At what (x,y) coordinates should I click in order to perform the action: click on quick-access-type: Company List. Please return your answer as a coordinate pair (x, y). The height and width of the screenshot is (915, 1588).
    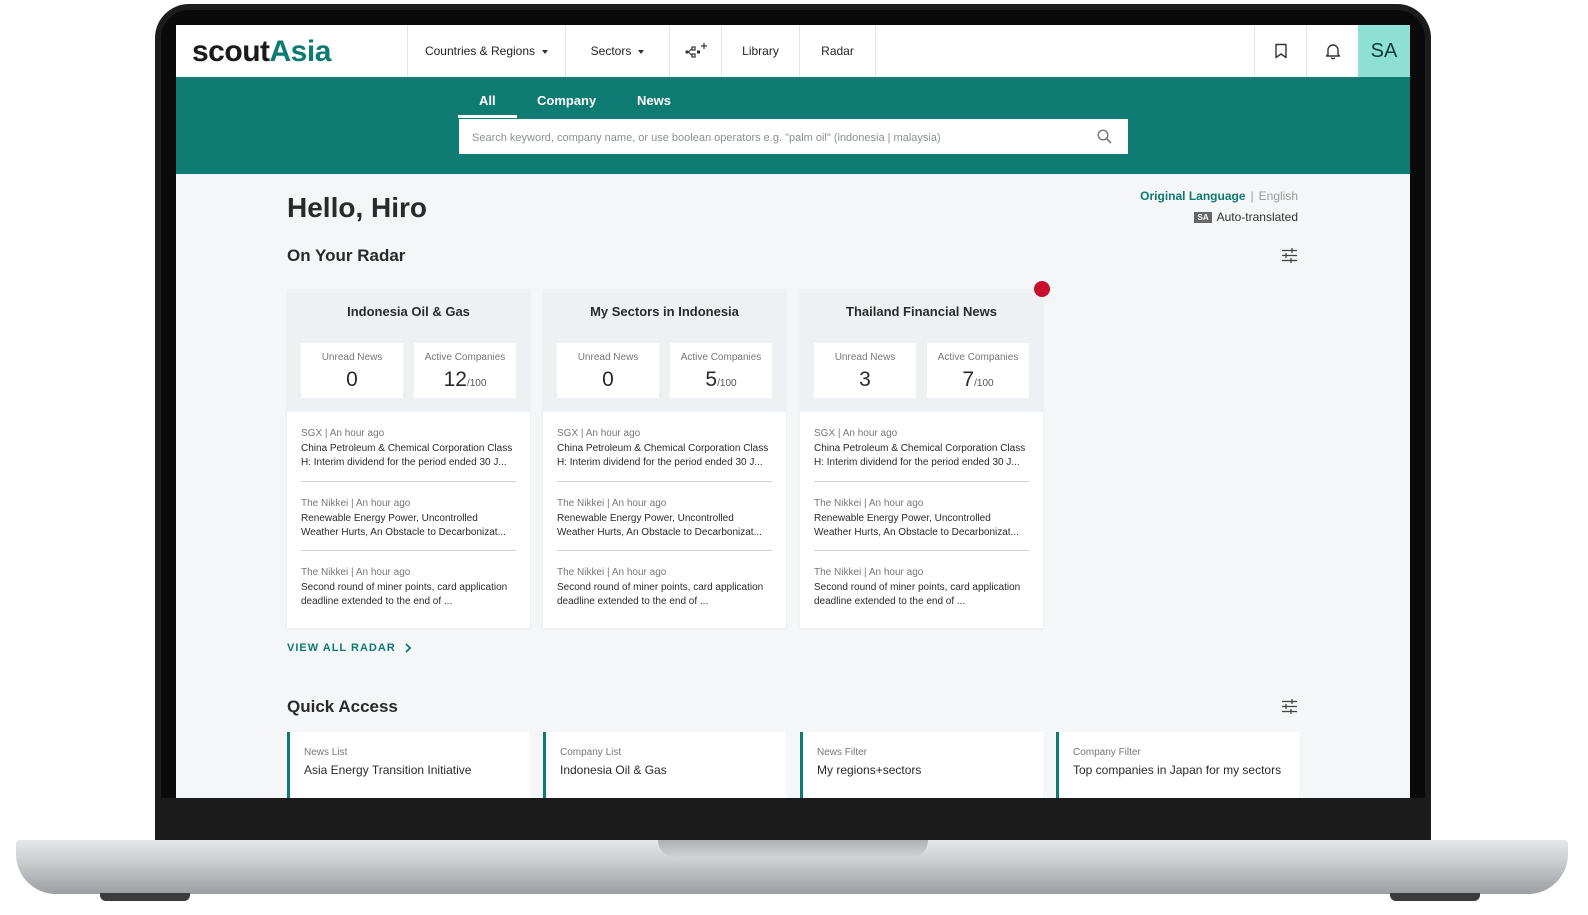
    Looking at the image, I should click on (591, 752).